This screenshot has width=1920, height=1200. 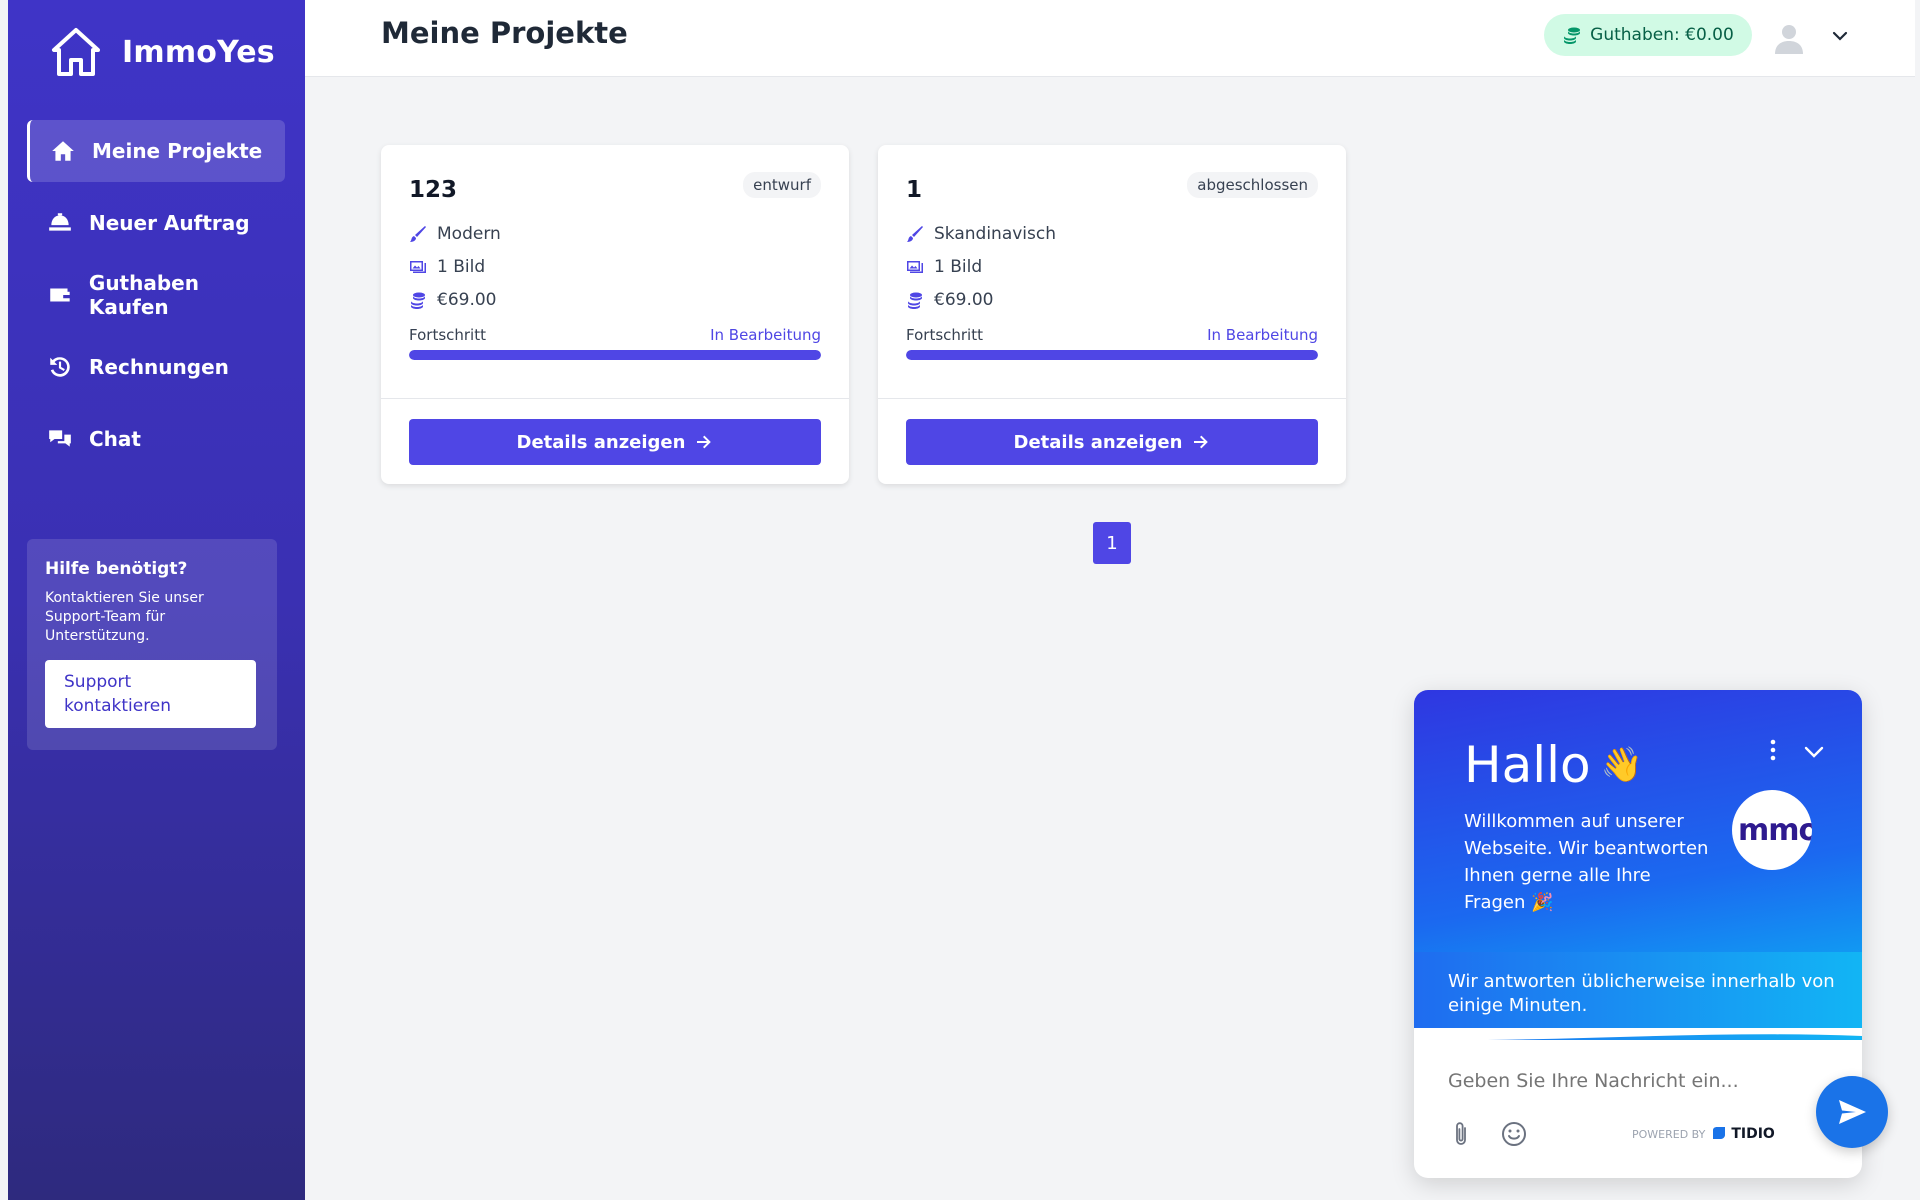 What do you see at coordinates (1638, 1034) in the screenshot?
I see `wave-divider` at bounding box center [1638, 1034].